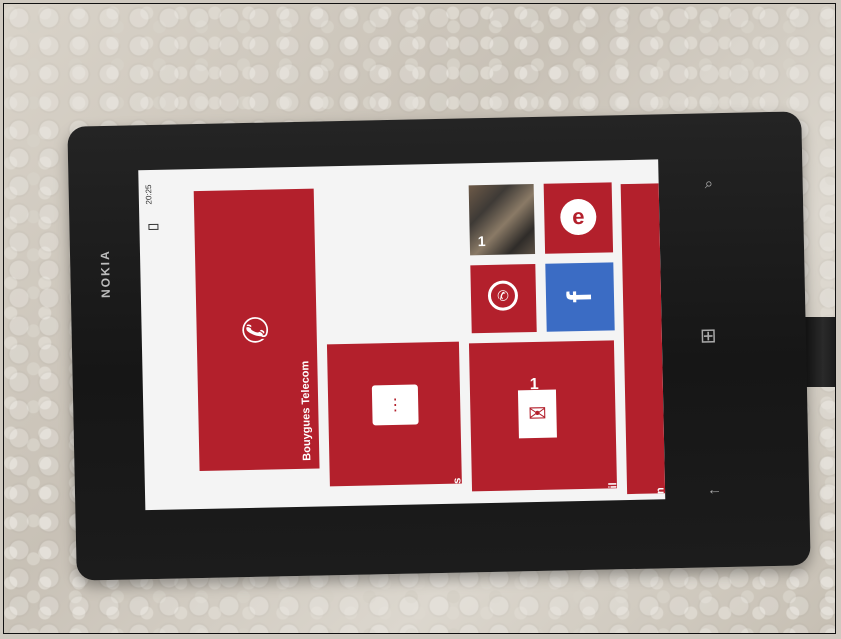  I want to click on message-icon: ⋮, so click(395, 405).